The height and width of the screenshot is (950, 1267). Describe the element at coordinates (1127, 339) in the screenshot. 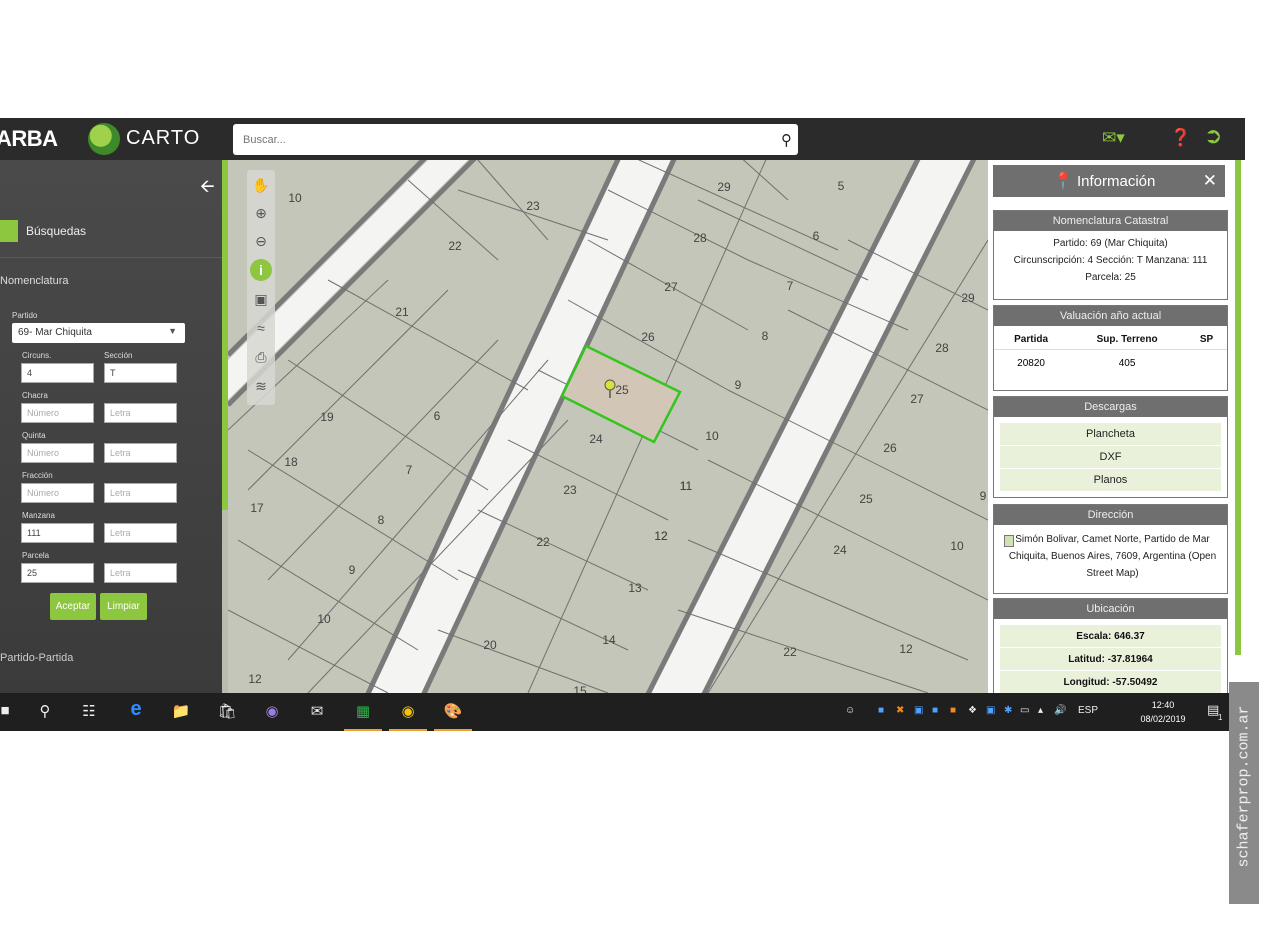

I see `column-header: Sup. Terreno` at that location.